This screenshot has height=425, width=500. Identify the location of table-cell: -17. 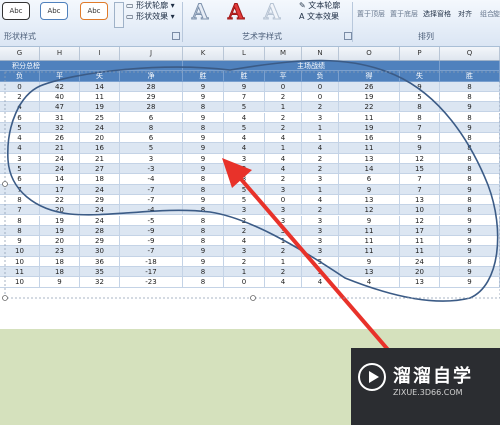
(151, 272).